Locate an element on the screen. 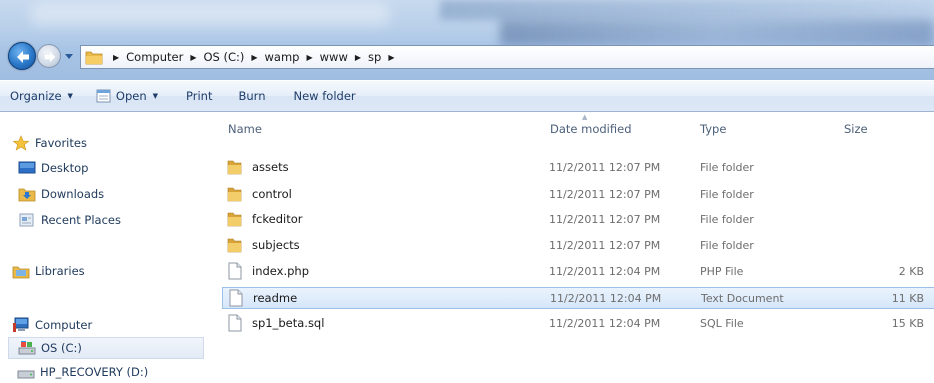 Image resolution: width=934 pixels, height=383 pixels. file-row: control 11/2/2011 12:07 PM File folder is located at coordinates (578, 194).